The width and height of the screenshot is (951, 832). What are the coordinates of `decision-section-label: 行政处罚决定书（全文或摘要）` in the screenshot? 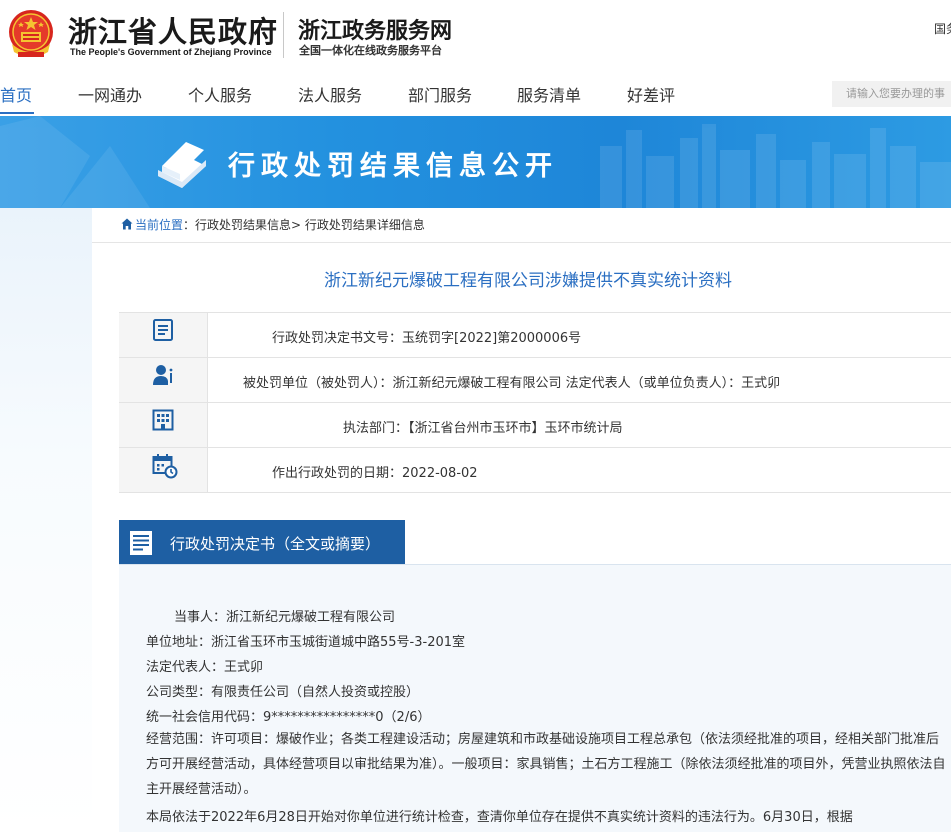 It's located at (275, 544).